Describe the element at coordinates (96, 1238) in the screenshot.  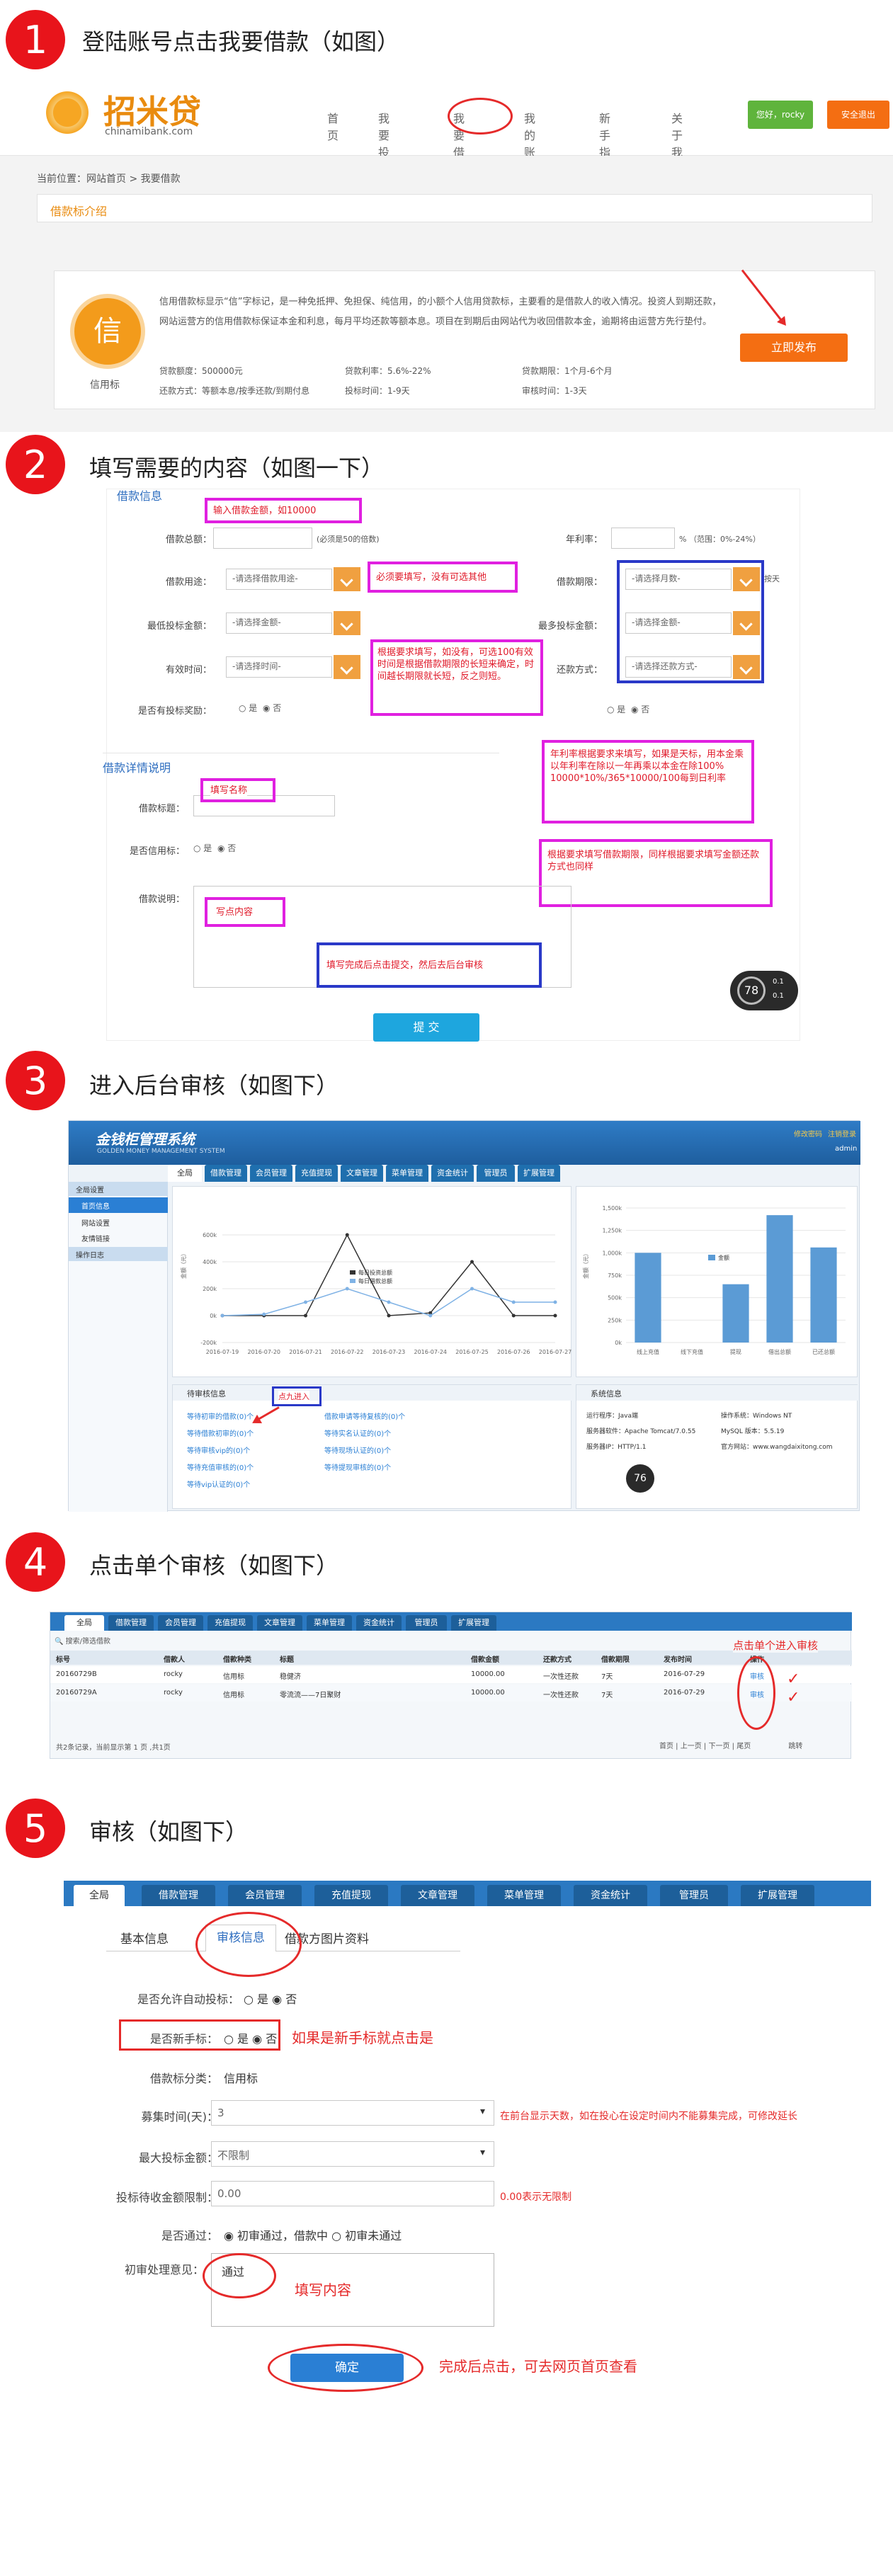
I see `side-item-links: 友情链接` at that location.